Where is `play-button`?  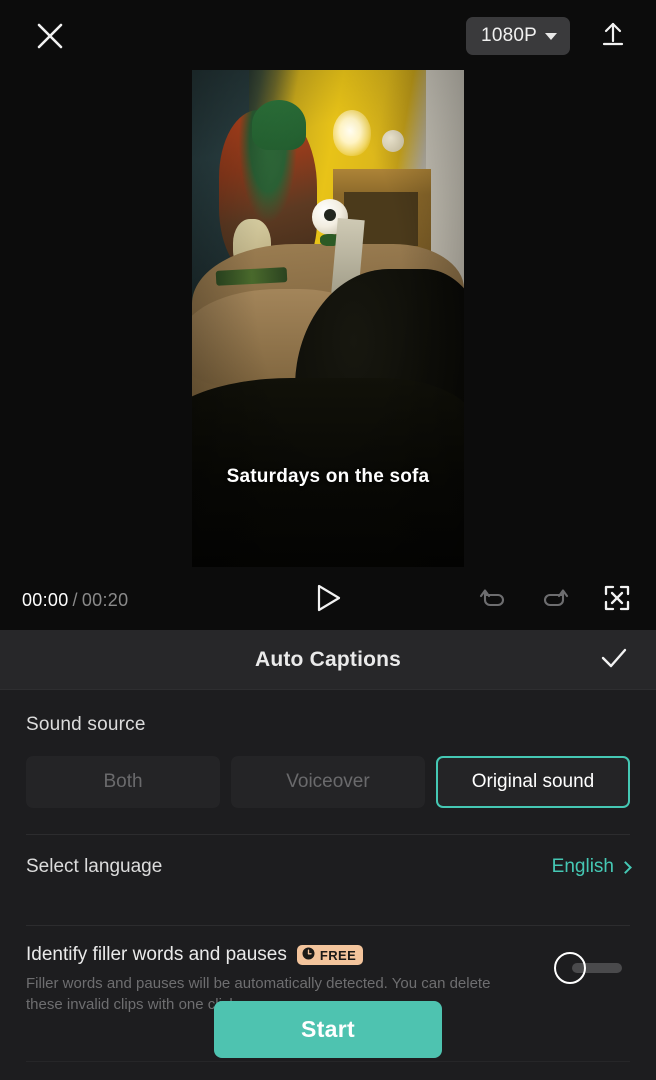
play-button is located at coordinates (328, 600).